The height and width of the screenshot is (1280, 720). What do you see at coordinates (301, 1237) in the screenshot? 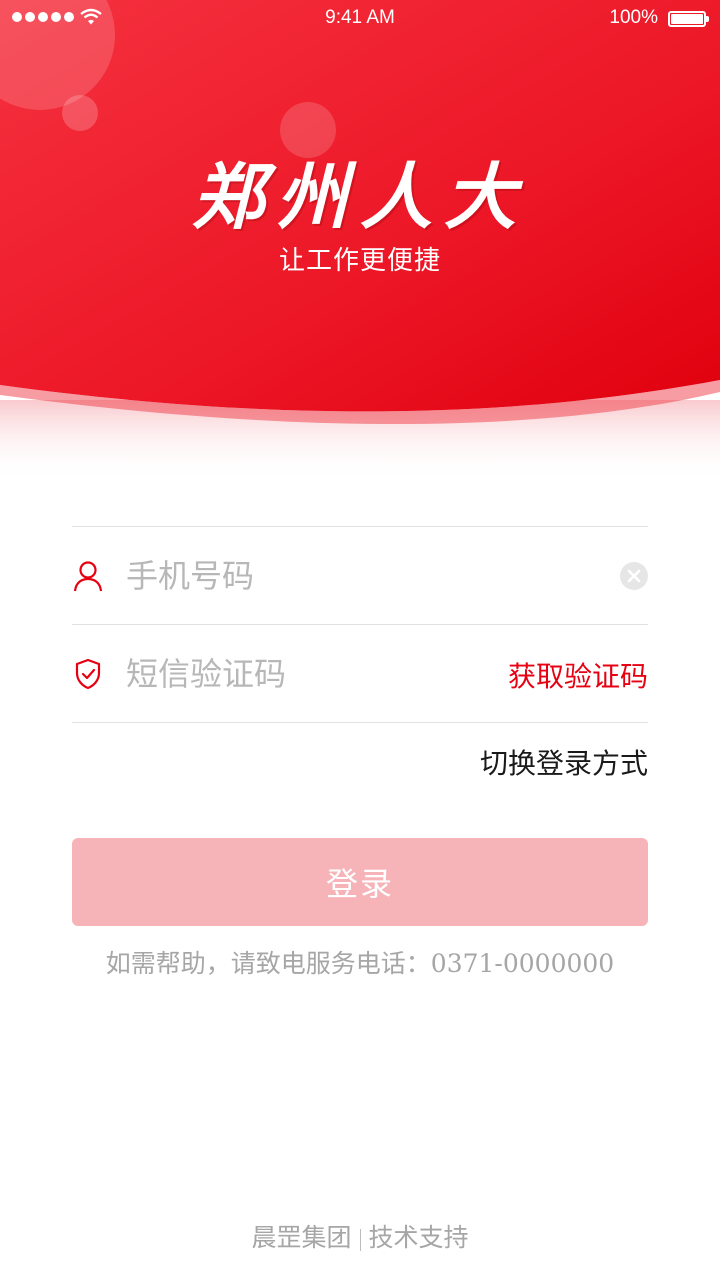
I see `footer-company: 晨罡集团` at bounding box center [301, 1237].